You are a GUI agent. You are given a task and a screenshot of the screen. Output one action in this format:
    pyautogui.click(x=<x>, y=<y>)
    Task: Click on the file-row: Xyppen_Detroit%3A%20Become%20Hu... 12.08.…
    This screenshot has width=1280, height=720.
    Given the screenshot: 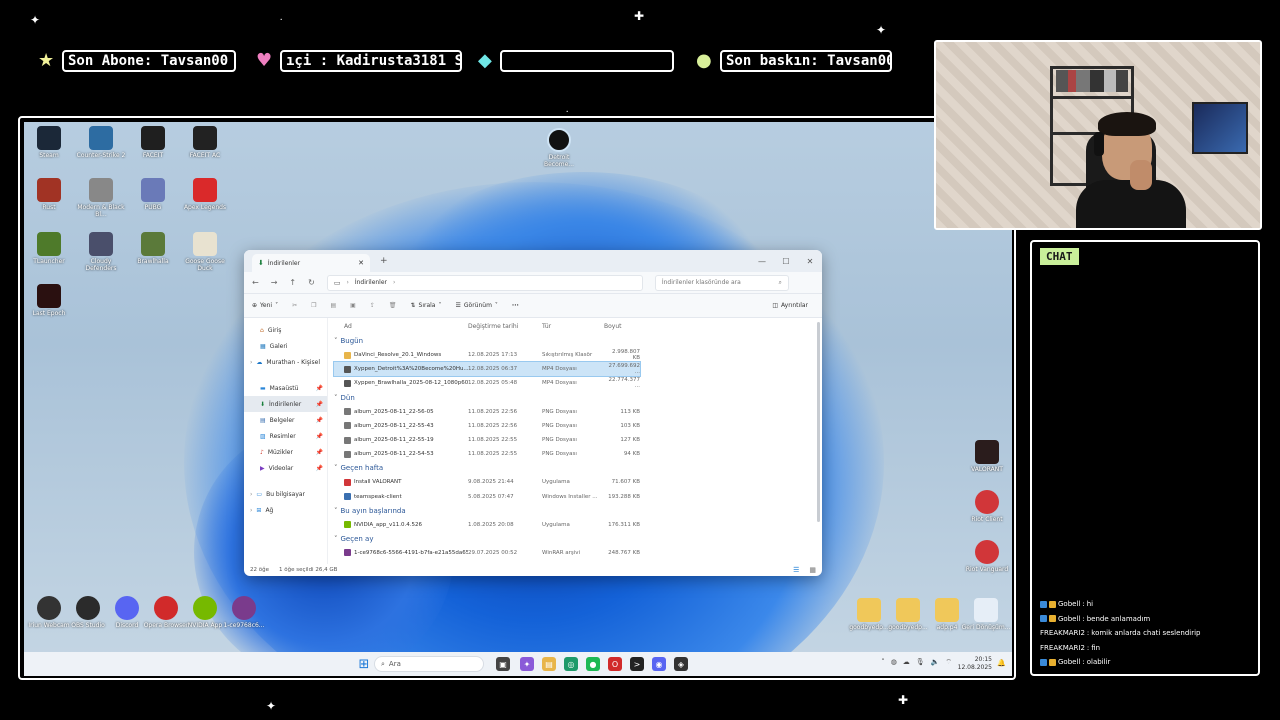 What is the action you would take?
    pyautogui.click(x=487, y=369)
    